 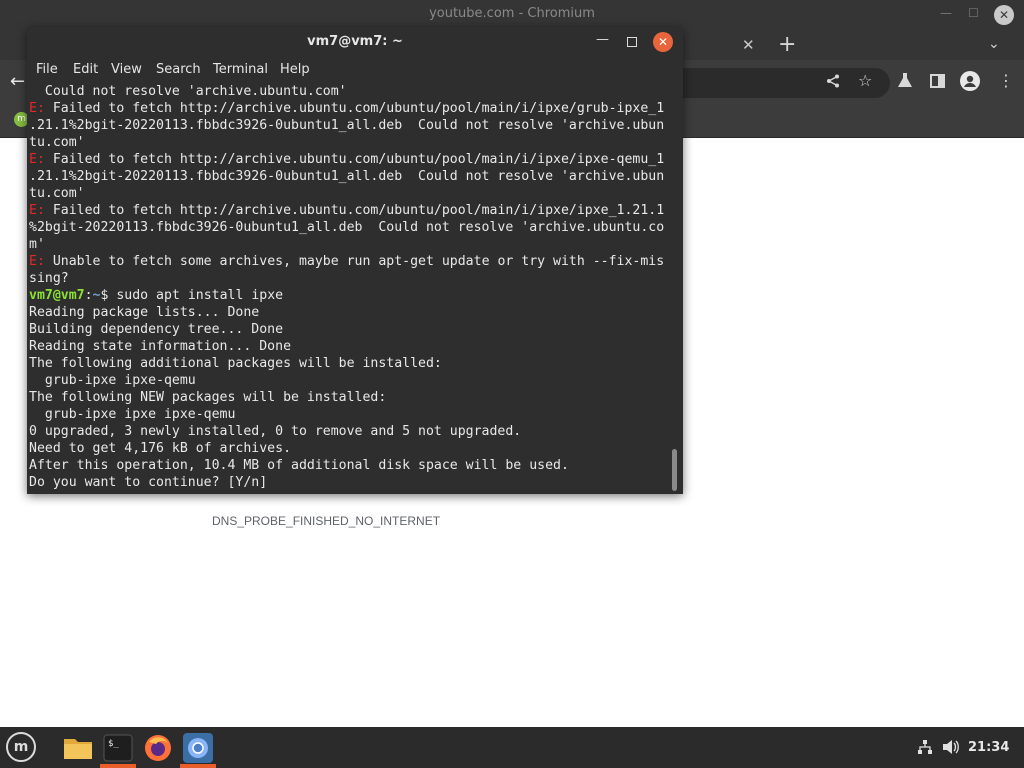 I want to click on terminal-text: Reading state information... Done, so click(x=160, y=346).